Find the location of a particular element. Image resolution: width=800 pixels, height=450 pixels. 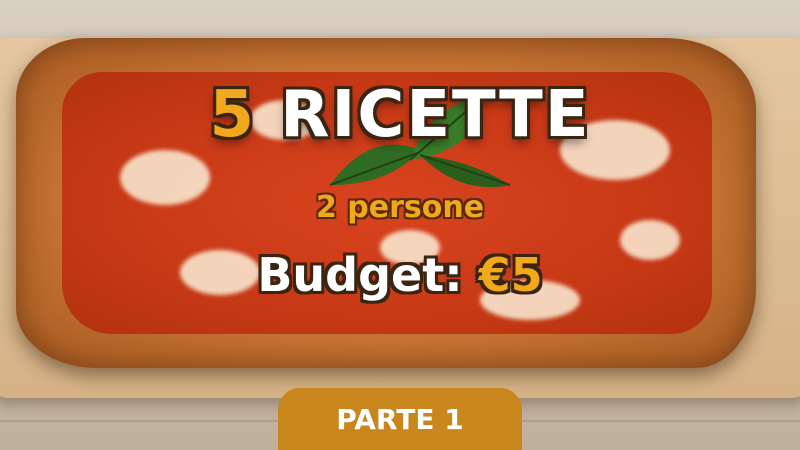

part-badge-label: PARTE 1 is located at coordinates (400, 419).